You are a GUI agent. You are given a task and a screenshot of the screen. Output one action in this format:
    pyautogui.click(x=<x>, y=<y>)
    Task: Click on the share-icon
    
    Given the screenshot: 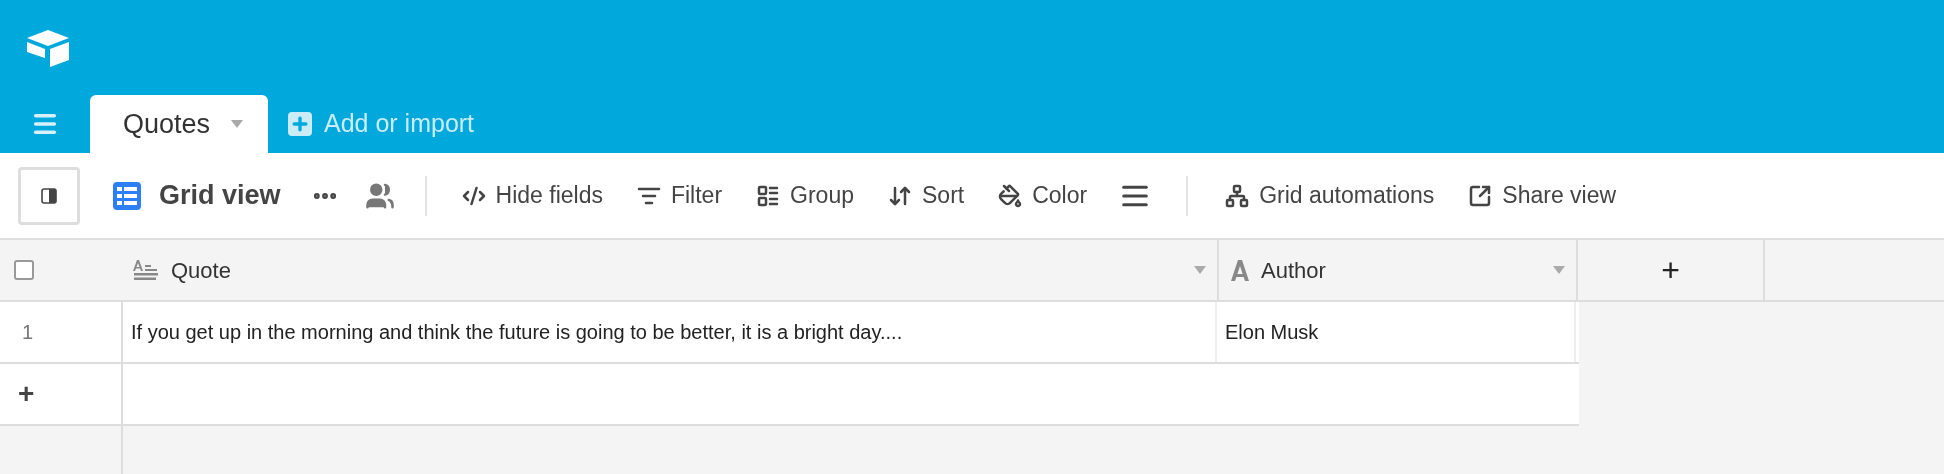 What is the action you would take?
    pyautogui.click(x=1480, y=195)
    